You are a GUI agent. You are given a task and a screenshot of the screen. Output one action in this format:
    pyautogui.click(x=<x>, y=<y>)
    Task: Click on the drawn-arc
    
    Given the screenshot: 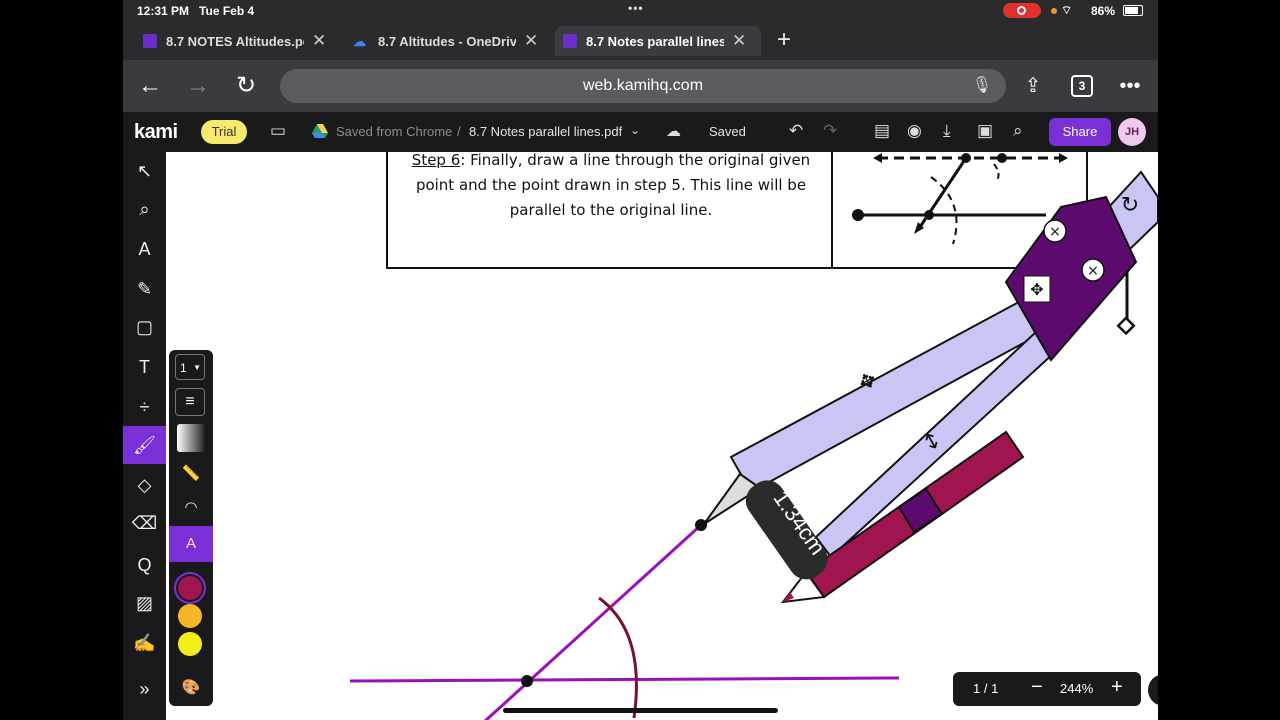 What is the action you would take?
    pyautogui.click(x=618, y=657)
    